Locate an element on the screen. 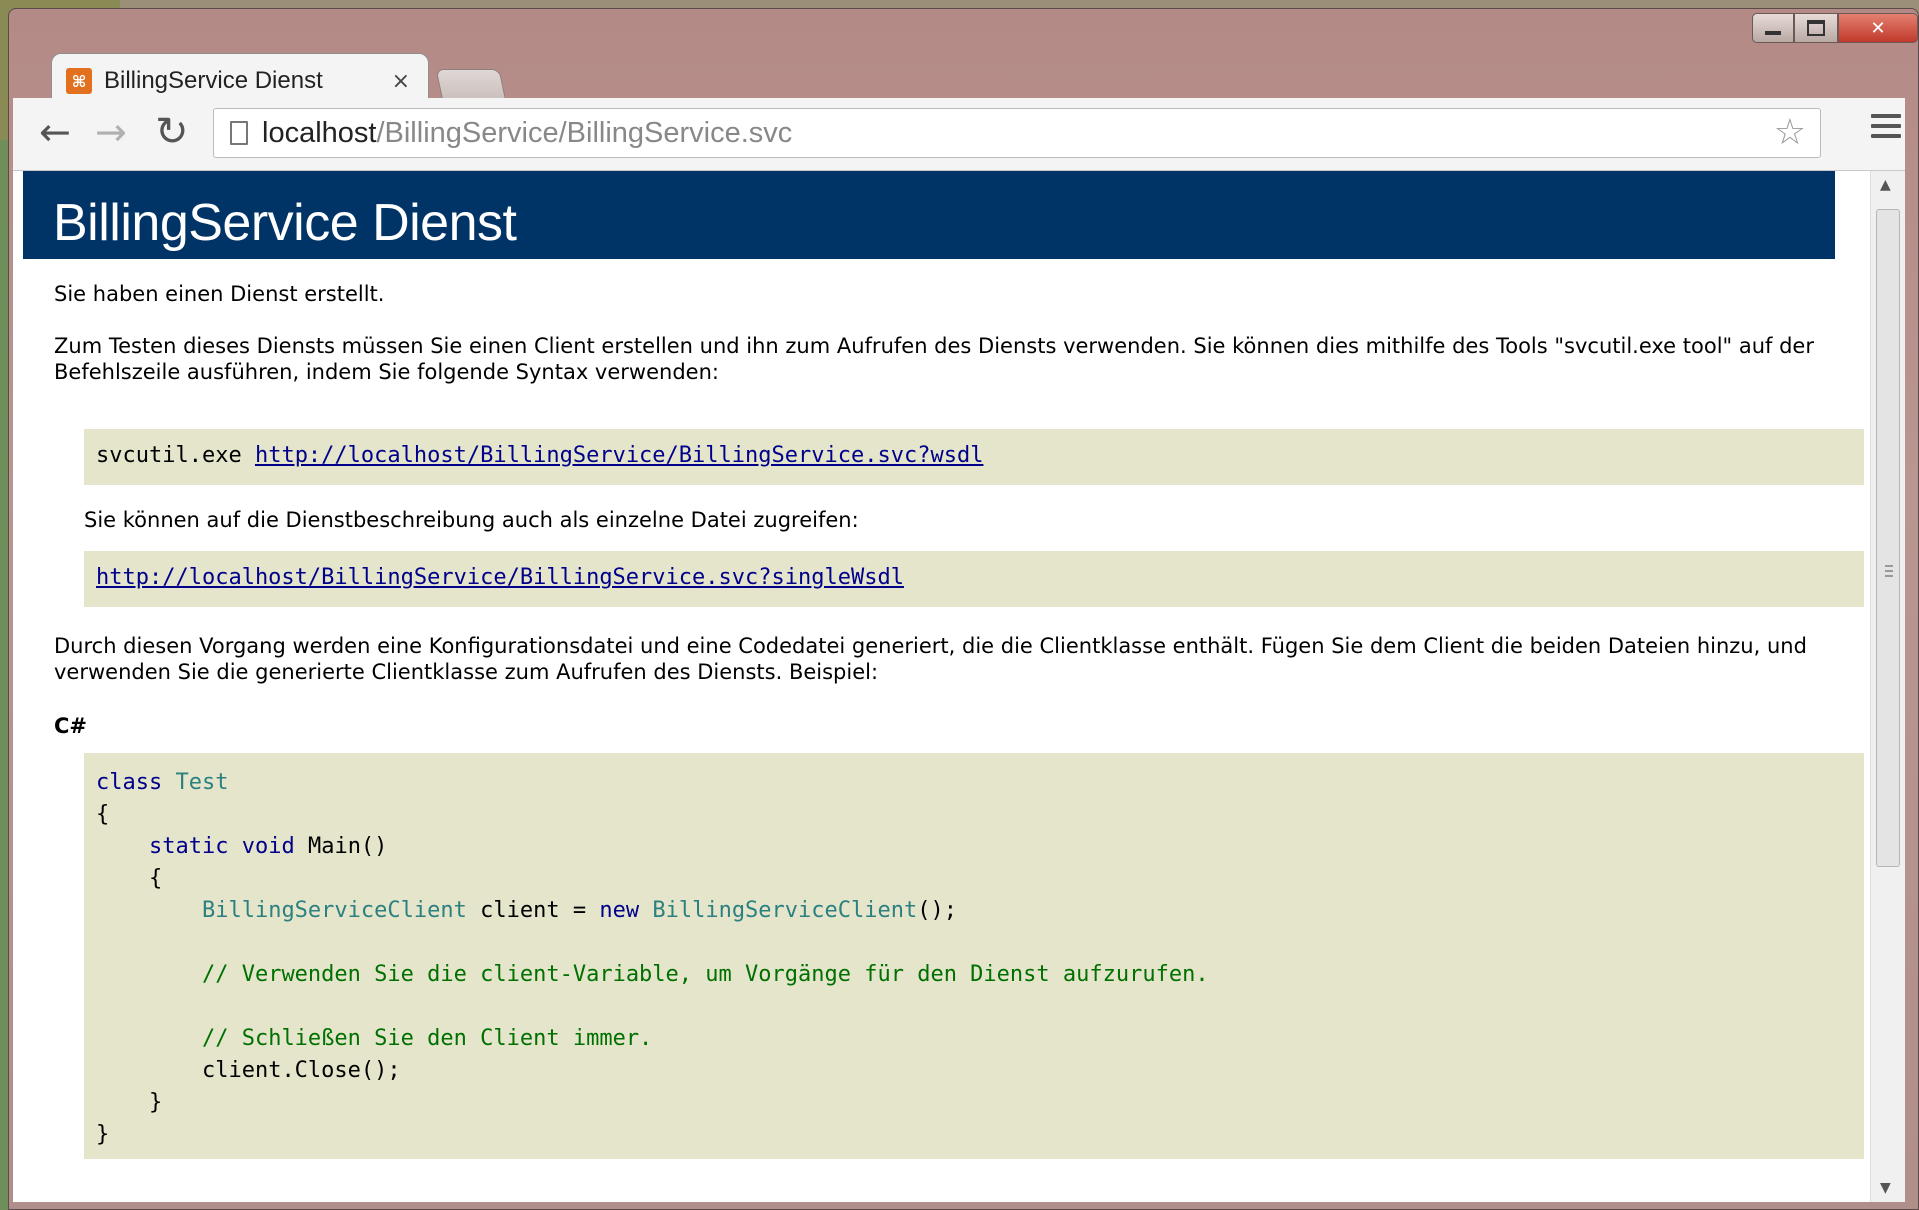 The image size is (1919, 1210). code-keyword: class is located at coordinates (129, 782).